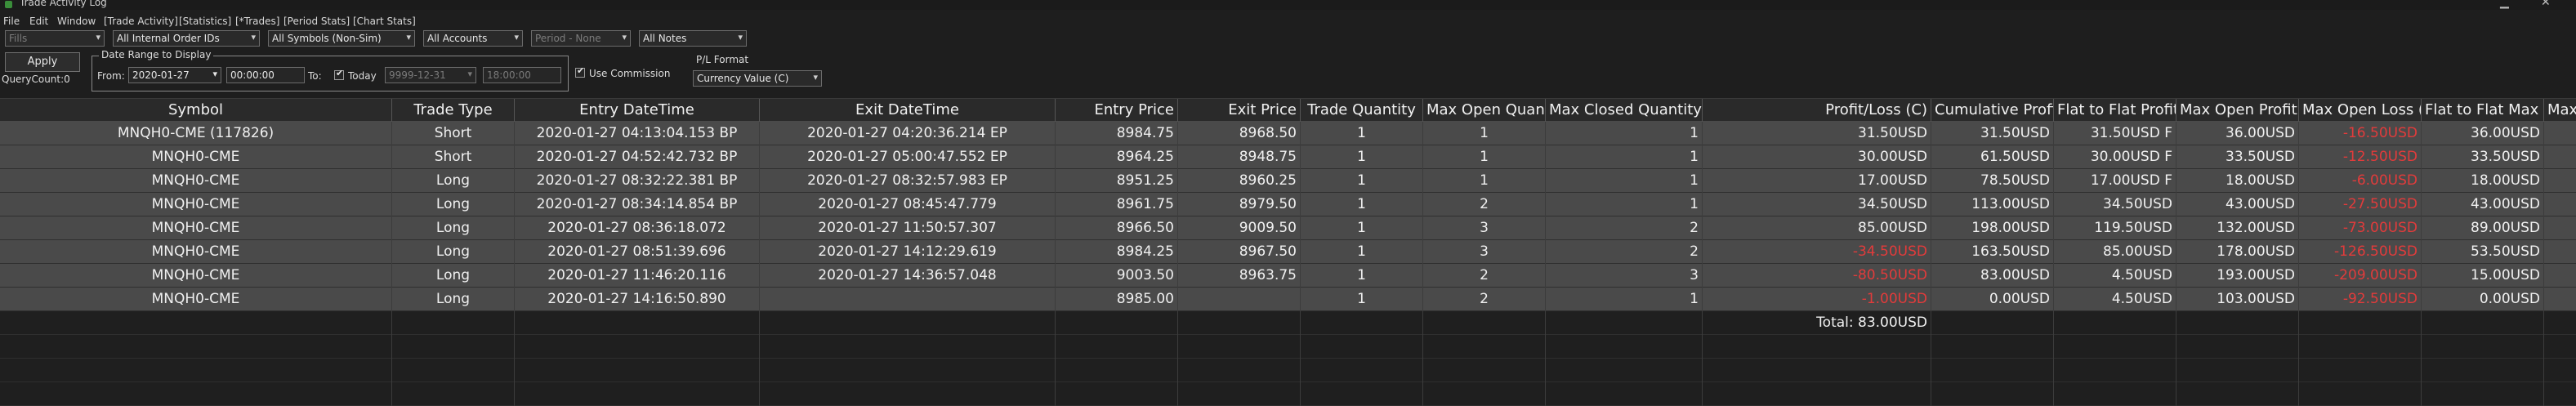  I want to click on use-commission-checkbox: ✔, so click(580, 71).